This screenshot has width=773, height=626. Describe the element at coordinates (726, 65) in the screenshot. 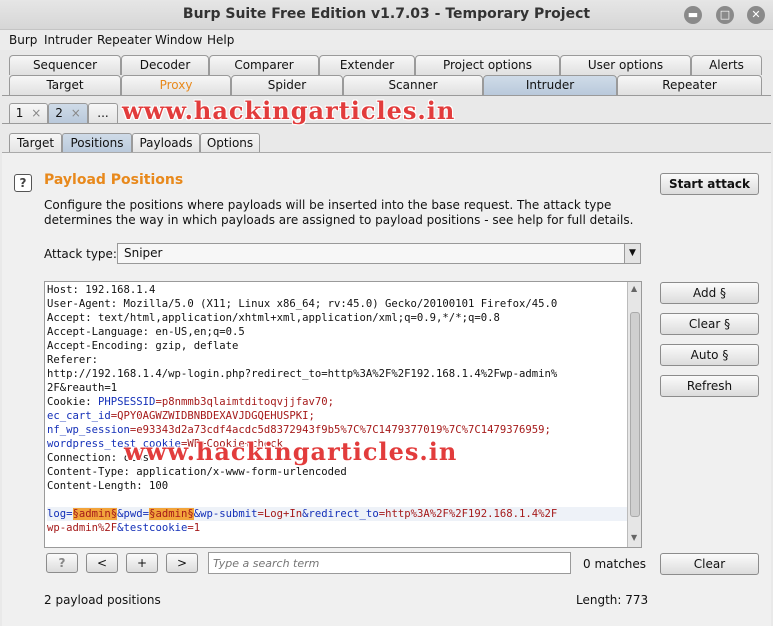

I see `tab-alerts: Alerts` at that location.